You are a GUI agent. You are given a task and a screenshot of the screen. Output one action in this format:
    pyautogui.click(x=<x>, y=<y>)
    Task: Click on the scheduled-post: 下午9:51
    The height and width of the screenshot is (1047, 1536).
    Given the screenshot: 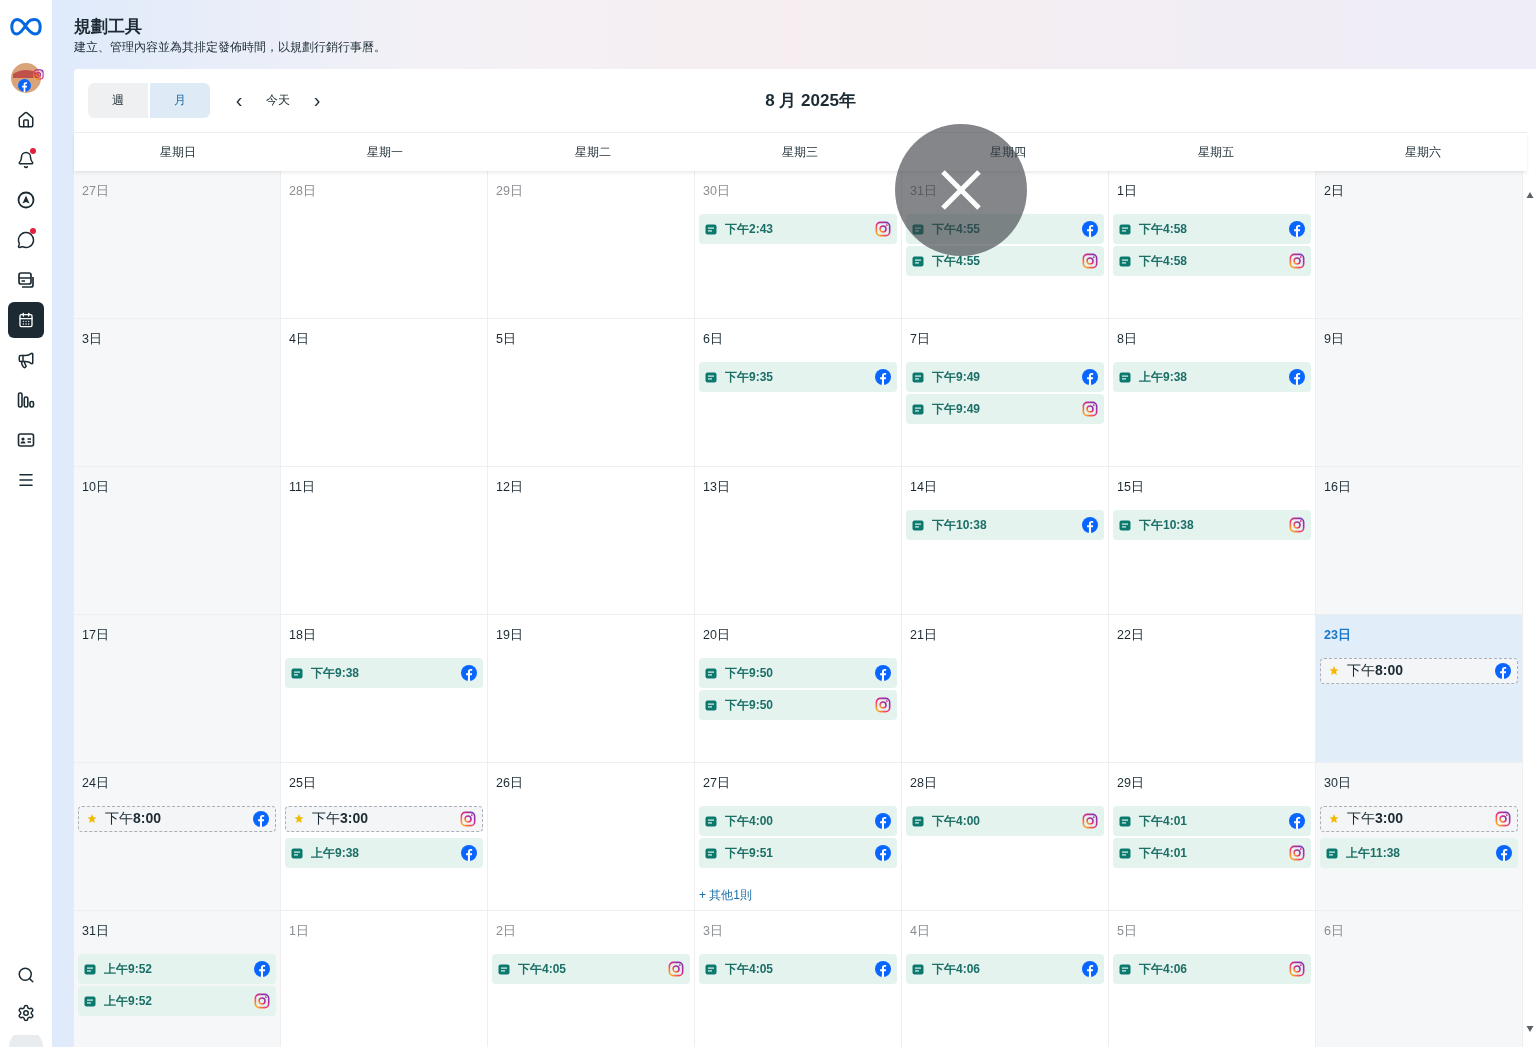 What is the action you would take?
    pyautogui.click(x=798, y=853)
    